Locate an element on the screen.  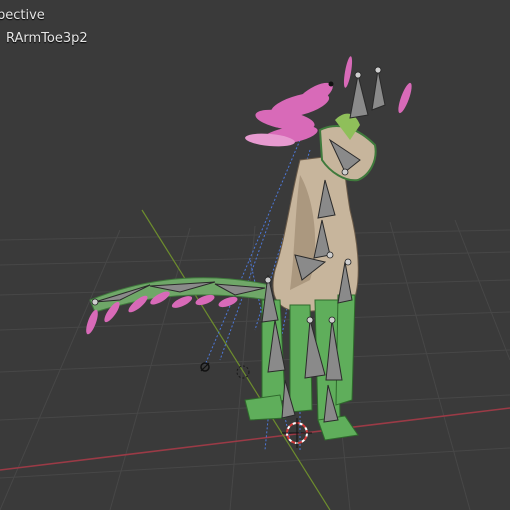
light-icon is located at coordinates (205, 367).